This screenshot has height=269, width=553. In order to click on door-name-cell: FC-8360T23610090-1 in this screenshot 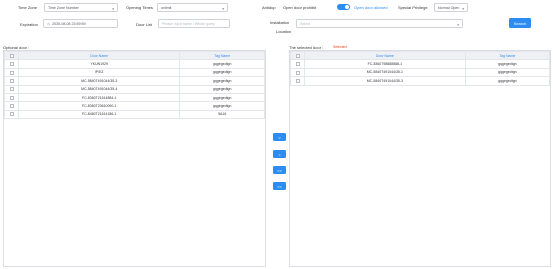, I will do `click(99, 106)`.